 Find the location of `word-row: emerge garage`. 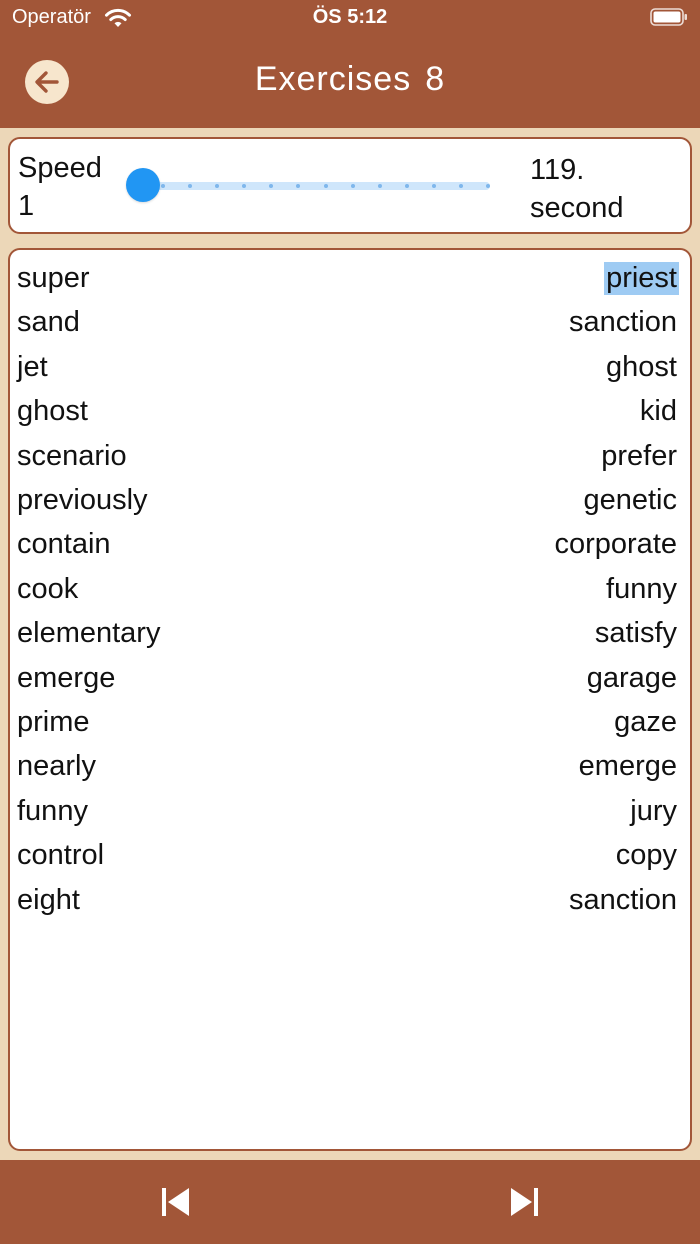

word-row: emerge garage is located at coordinates (350, 674).